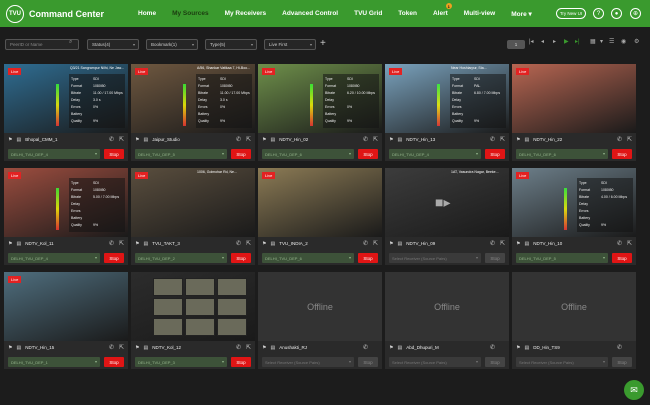  I want to click on globe-icon: ⊕, so click(635, 13).